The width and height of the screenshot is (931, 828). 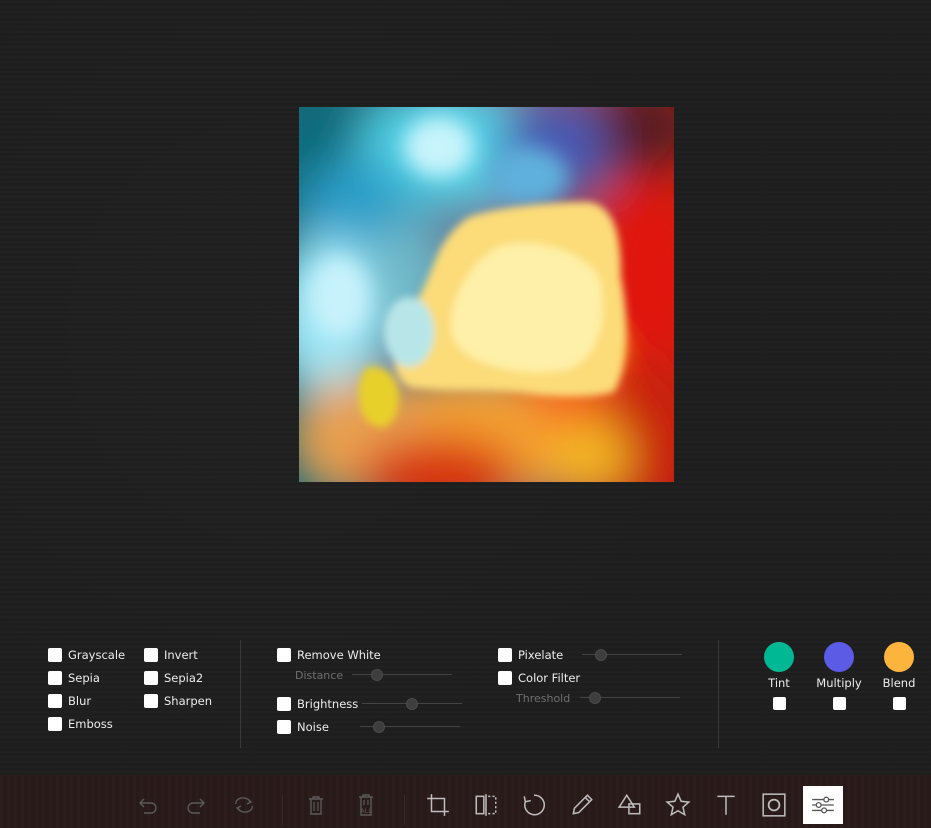 I want to click on filter-sliders-icon, so click(x=823, y=805).